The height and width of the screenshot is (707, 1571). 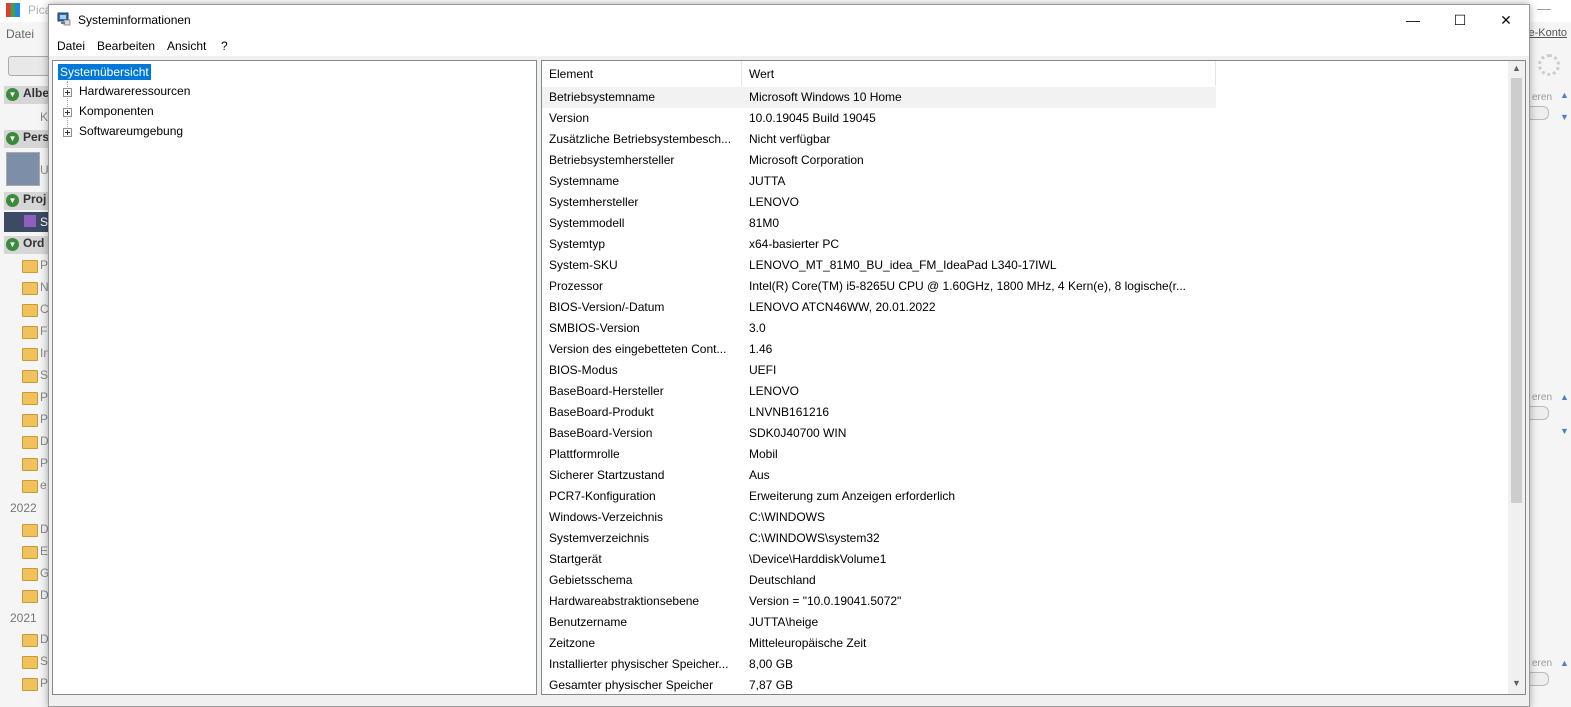 What do you see at coordinates (1413, 20) in the screenshot?
I see `minimize-button: —` at bounding box center [1413, 20].